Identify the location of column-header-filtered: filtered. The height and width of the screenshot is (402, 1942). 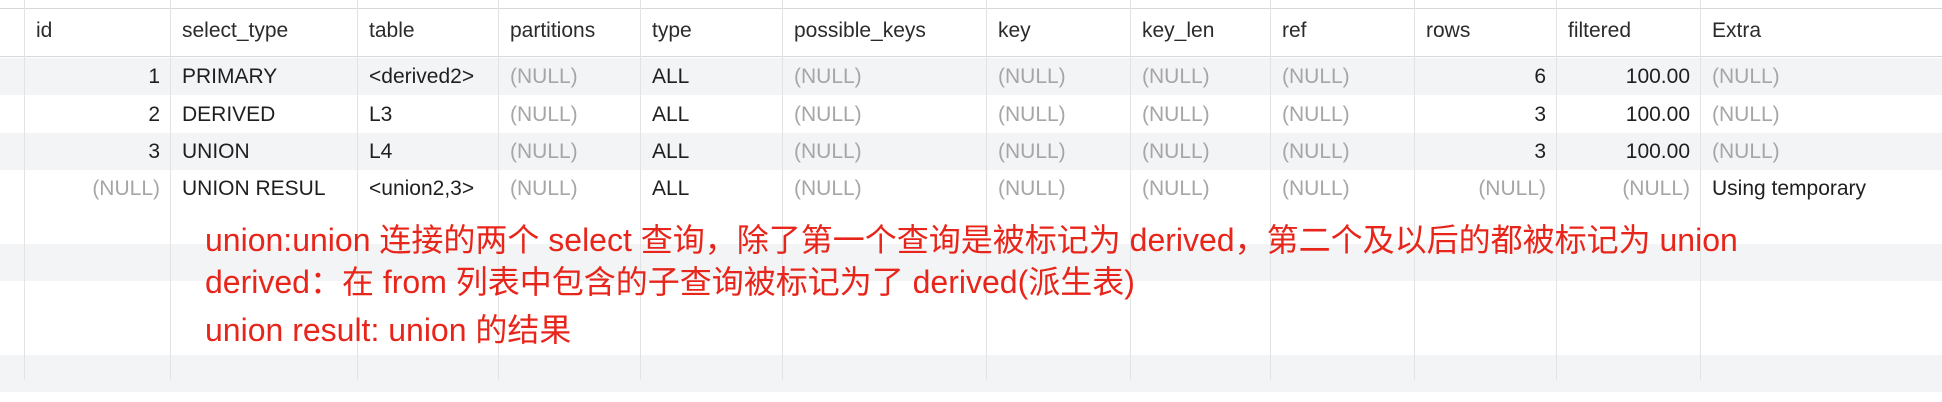
(1632, 31).